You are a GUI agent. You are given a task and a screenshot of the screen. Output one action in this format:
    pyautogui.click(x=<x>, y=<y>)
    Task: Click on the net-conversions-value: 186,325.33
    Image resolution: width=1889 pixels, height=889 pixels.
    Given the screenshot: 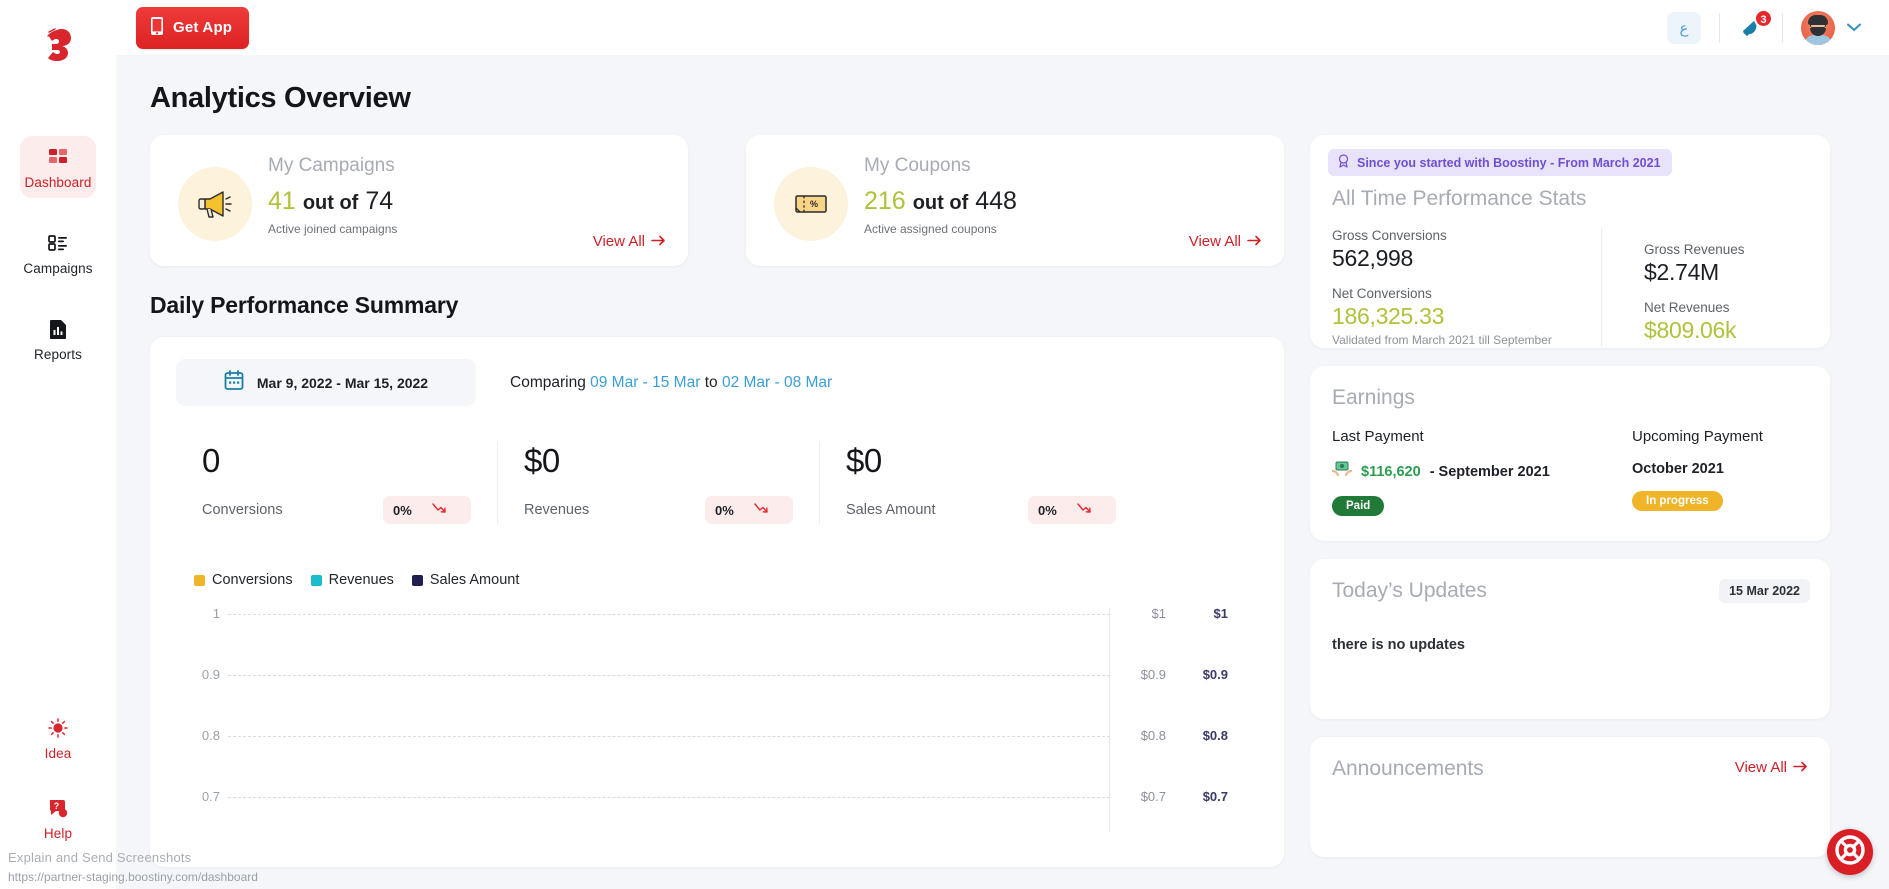 What is the action you would take?
    pyautogui.click(x=1388, y=316)
    